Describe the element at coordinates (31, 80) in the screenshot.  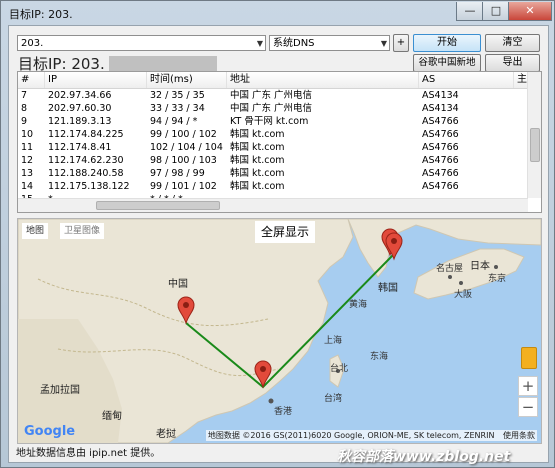
I see `header-number: #` at that location.